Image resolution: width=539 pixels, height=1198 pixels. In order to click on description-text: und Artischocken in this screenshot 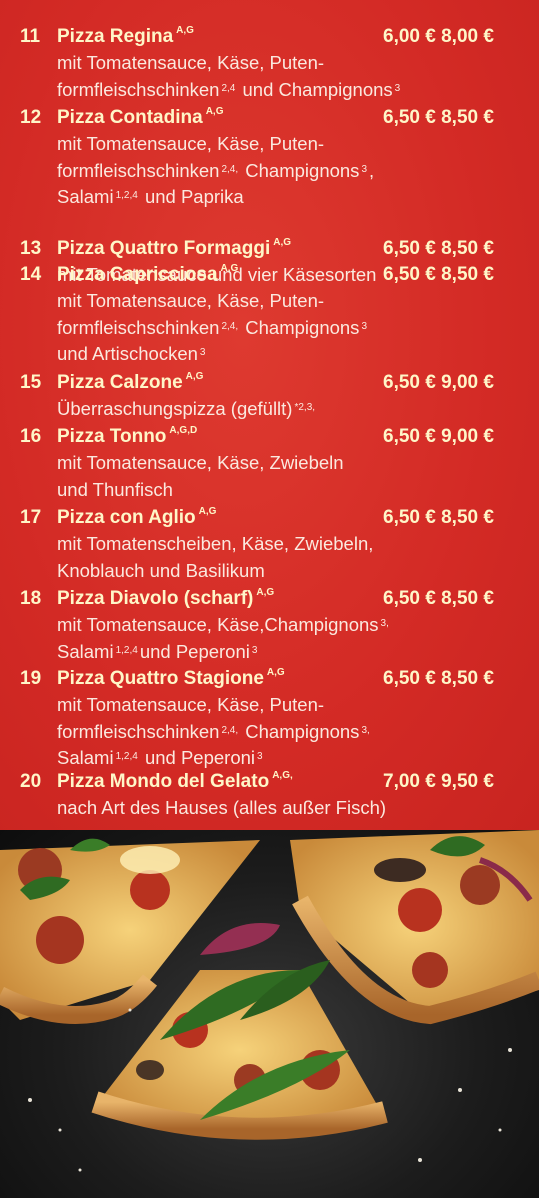, I will do `click(127, 353)`.